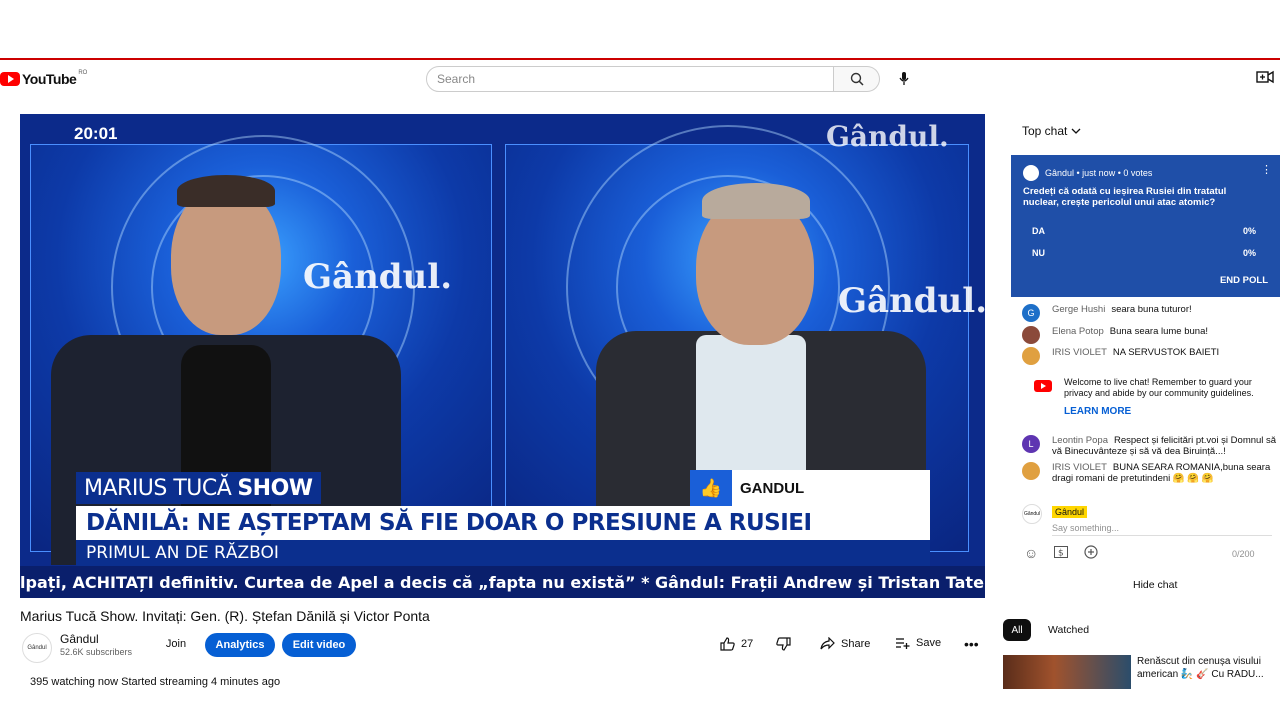 The height and width of the screenshot is (720, 1280). What do you see at coordinates (1155, 585) in the screenshot?
I see `hide-chat-button: Hide chat` at bounding box center [1155, 585].